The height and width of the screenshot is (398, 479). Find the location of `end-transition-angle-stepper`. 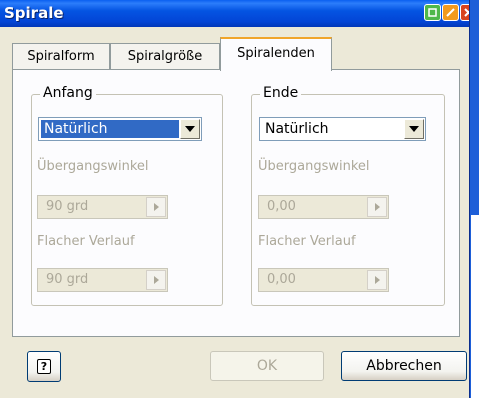

end-transition-angle-stepper is located at coordinates (377, 207).